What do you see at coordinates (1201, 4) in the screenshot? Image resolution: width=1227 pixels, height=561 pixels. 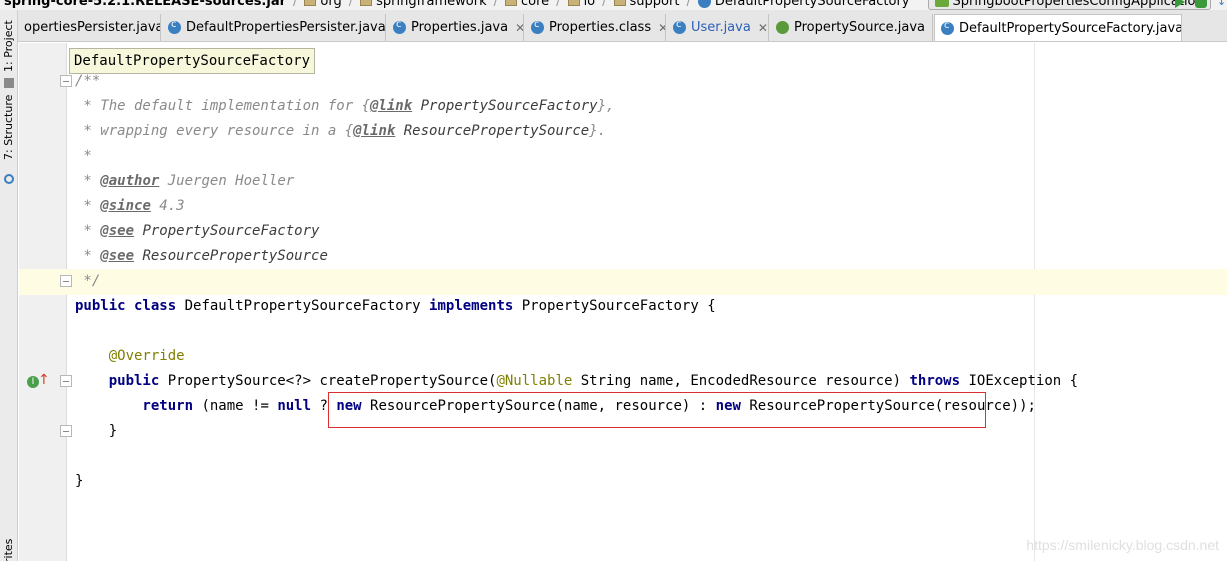 I see `debug-icon` at bounding box center [1201, 4].